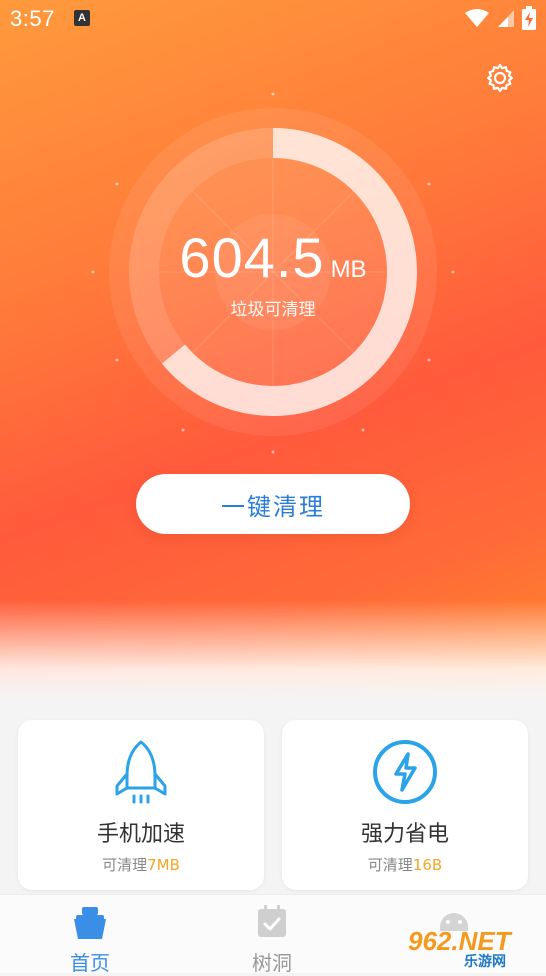  What do you see at coordinates (90, 940) in the screenshot?
I see `tab-home: 首页` at bounding box center [90, 940].